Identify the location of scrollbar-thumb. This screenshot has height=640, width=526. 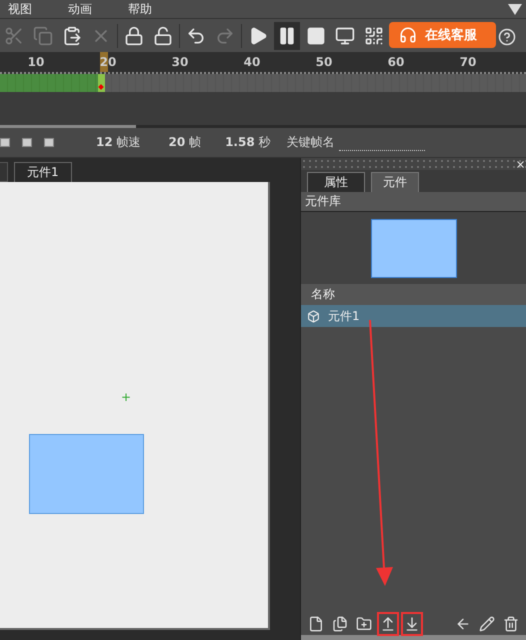
(68, 126).